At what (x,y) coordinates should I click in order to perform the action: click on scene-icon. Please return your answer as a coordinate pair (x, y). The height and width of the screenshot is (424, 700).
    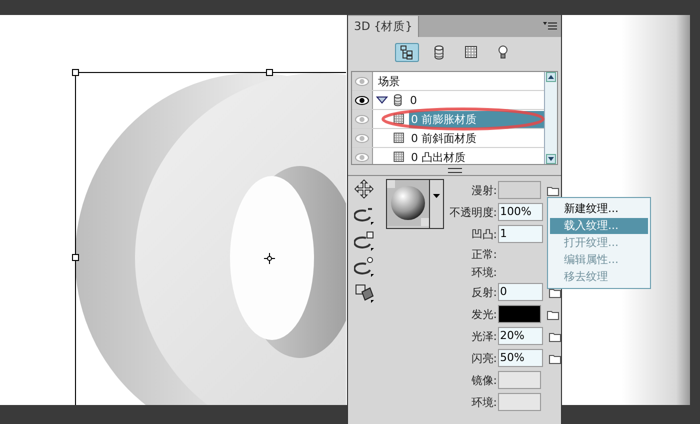
    Looking at the image, I should click on (406, 52).